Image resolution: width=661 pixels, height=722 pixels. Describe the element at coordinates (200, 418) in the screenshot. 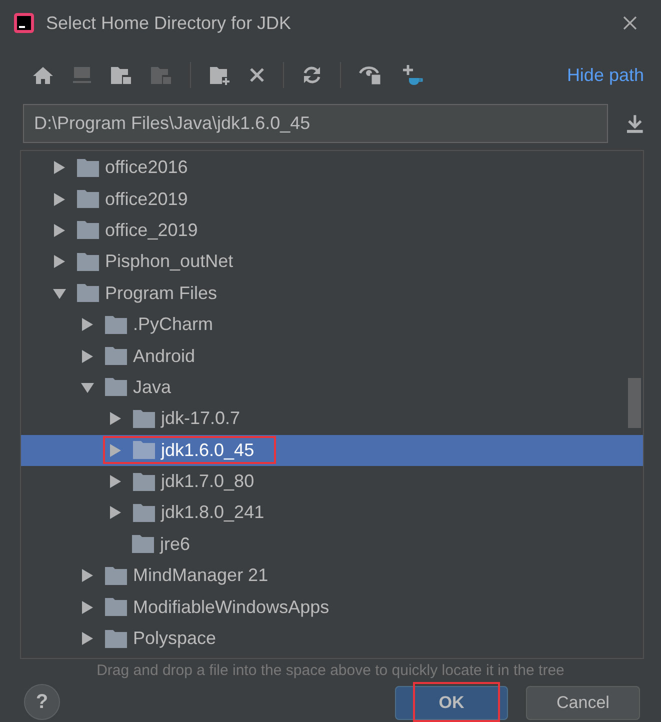

I see `folder-name: jdk-17.0.7` at that location.